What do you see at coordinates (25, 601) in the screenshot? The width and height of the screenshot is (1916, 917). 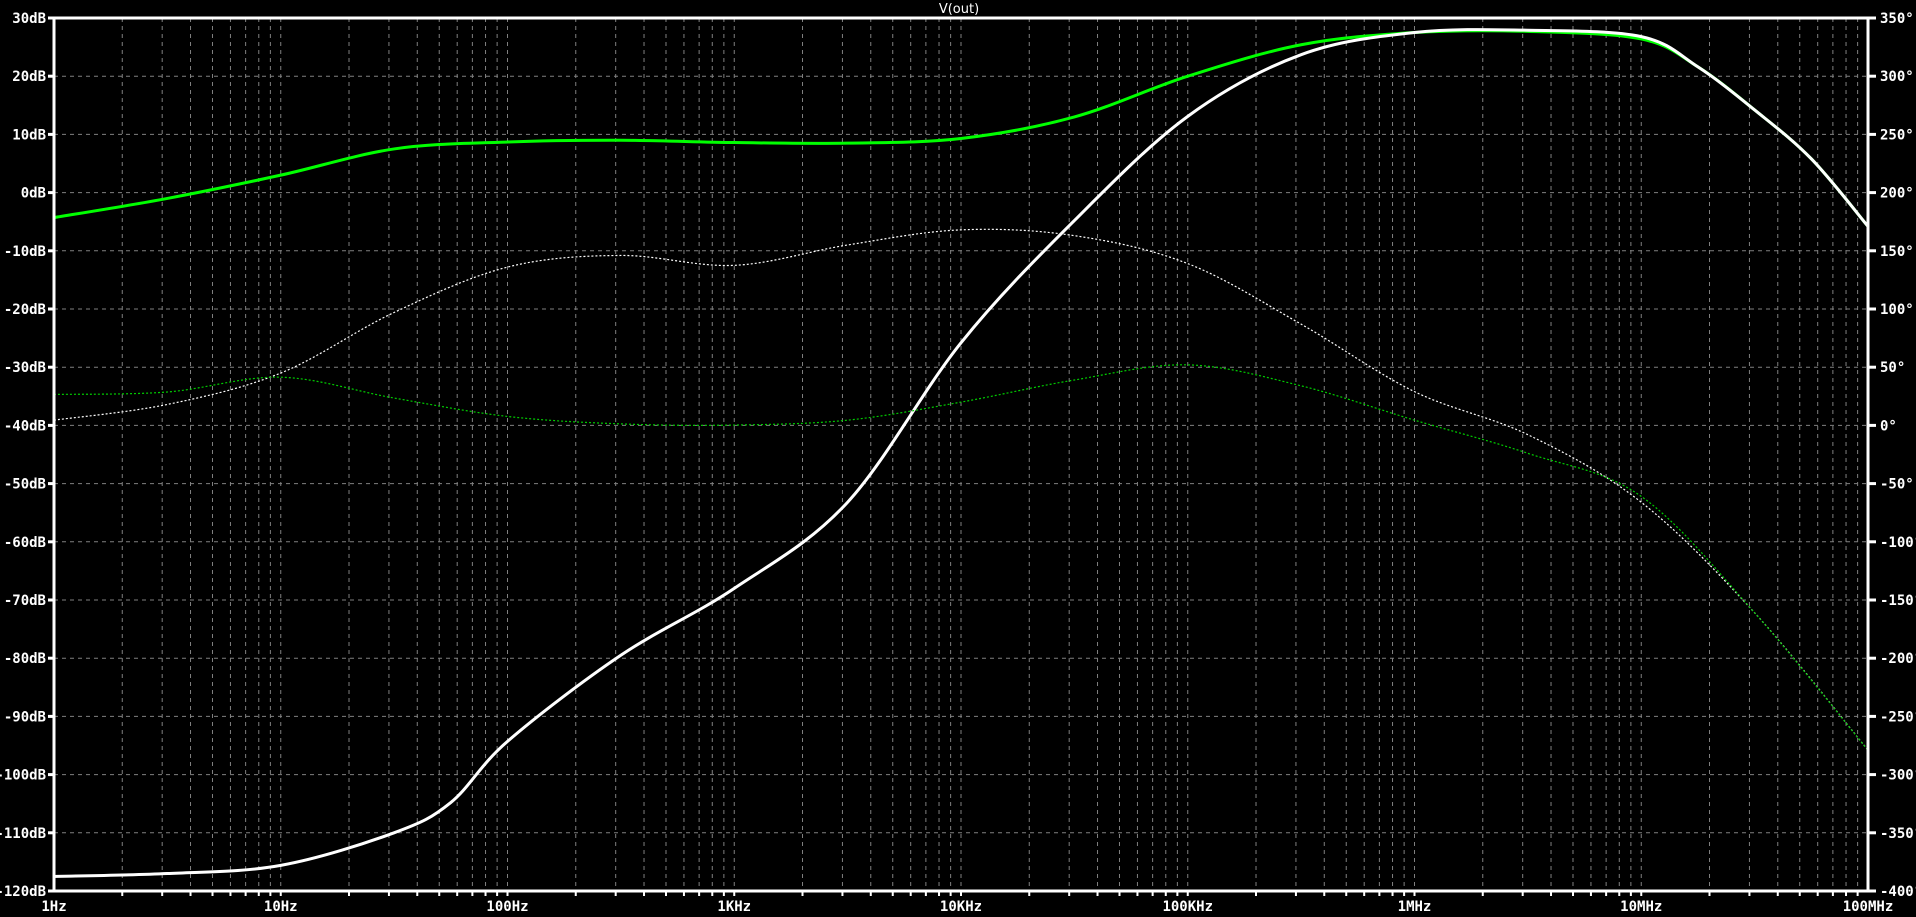 I see `y-left-tick-label: -70dB` at bounding box center [25, 601].